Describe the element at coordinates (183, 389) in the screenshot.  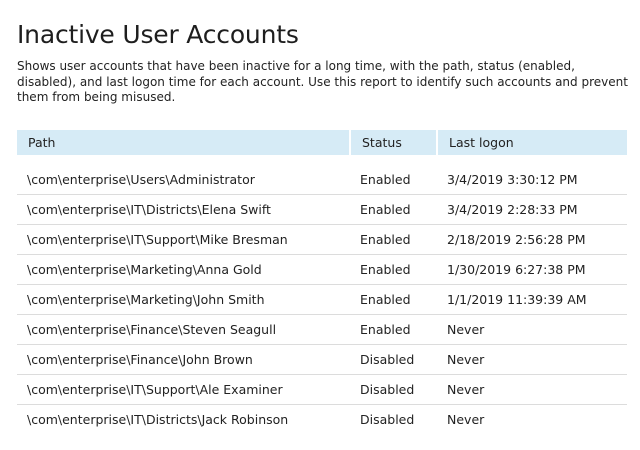
I see `cell-path: \com\enterprise\IT\Support\Ale Examiner` at that location.